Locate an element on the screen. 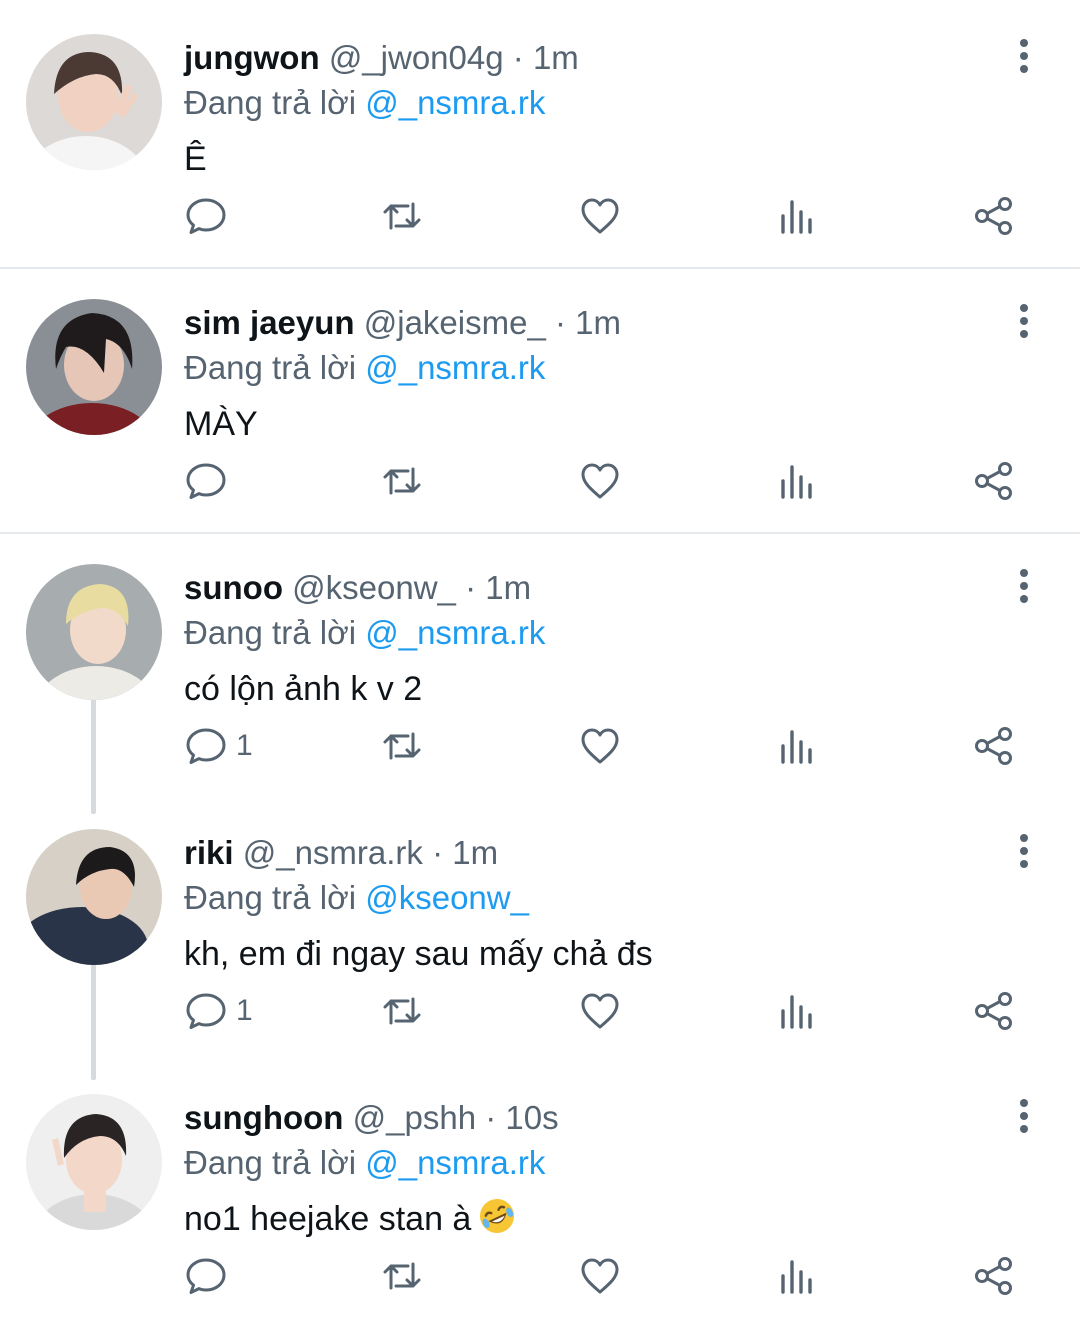  display-name: jungwon is located at coordinates (252, 57).